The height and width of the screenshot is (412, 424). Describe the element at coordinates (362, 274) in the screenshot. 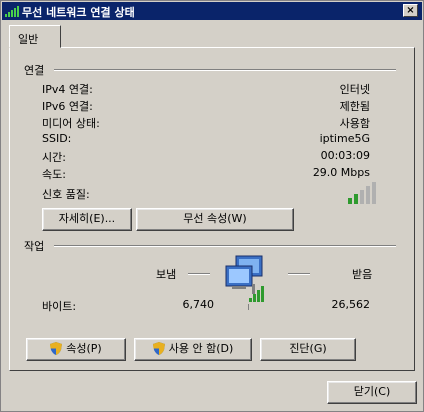

I see `received-label: 받음` at that location.